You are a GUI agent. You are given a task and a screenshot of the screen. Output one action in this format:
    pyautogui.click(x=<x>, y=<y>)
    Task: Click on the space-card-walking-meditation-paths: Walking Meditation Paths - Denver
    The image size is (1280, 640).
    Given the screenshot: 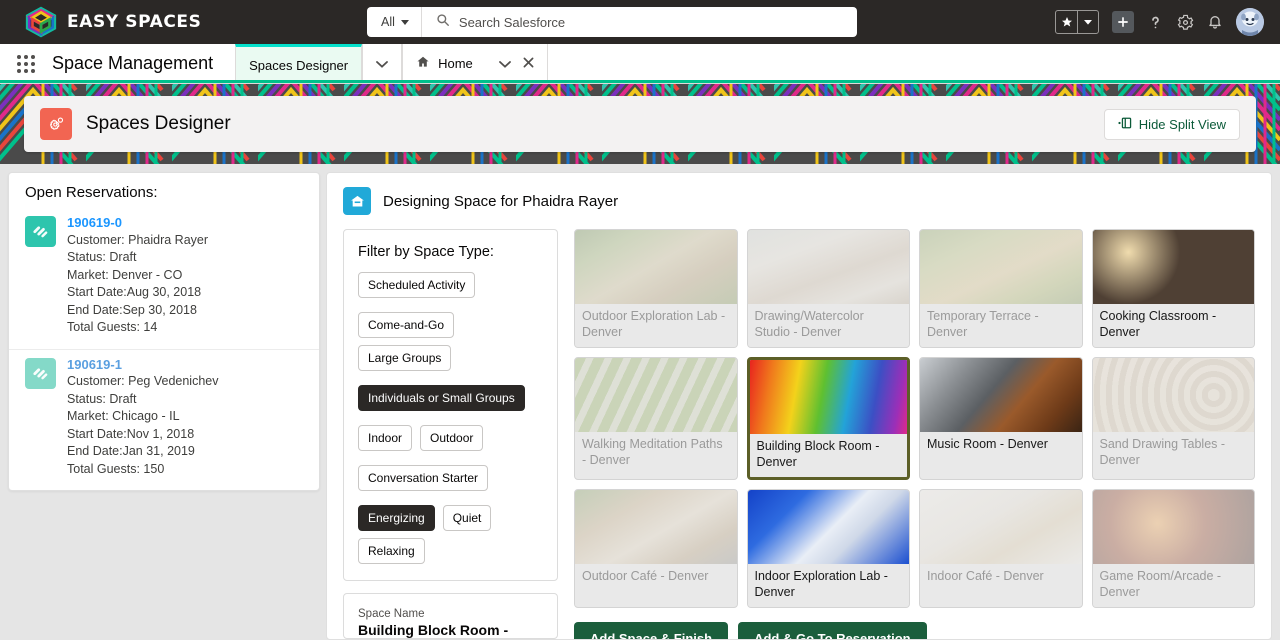 What is the action you would take?
    pyautogui.click(x=656, y=418)
    